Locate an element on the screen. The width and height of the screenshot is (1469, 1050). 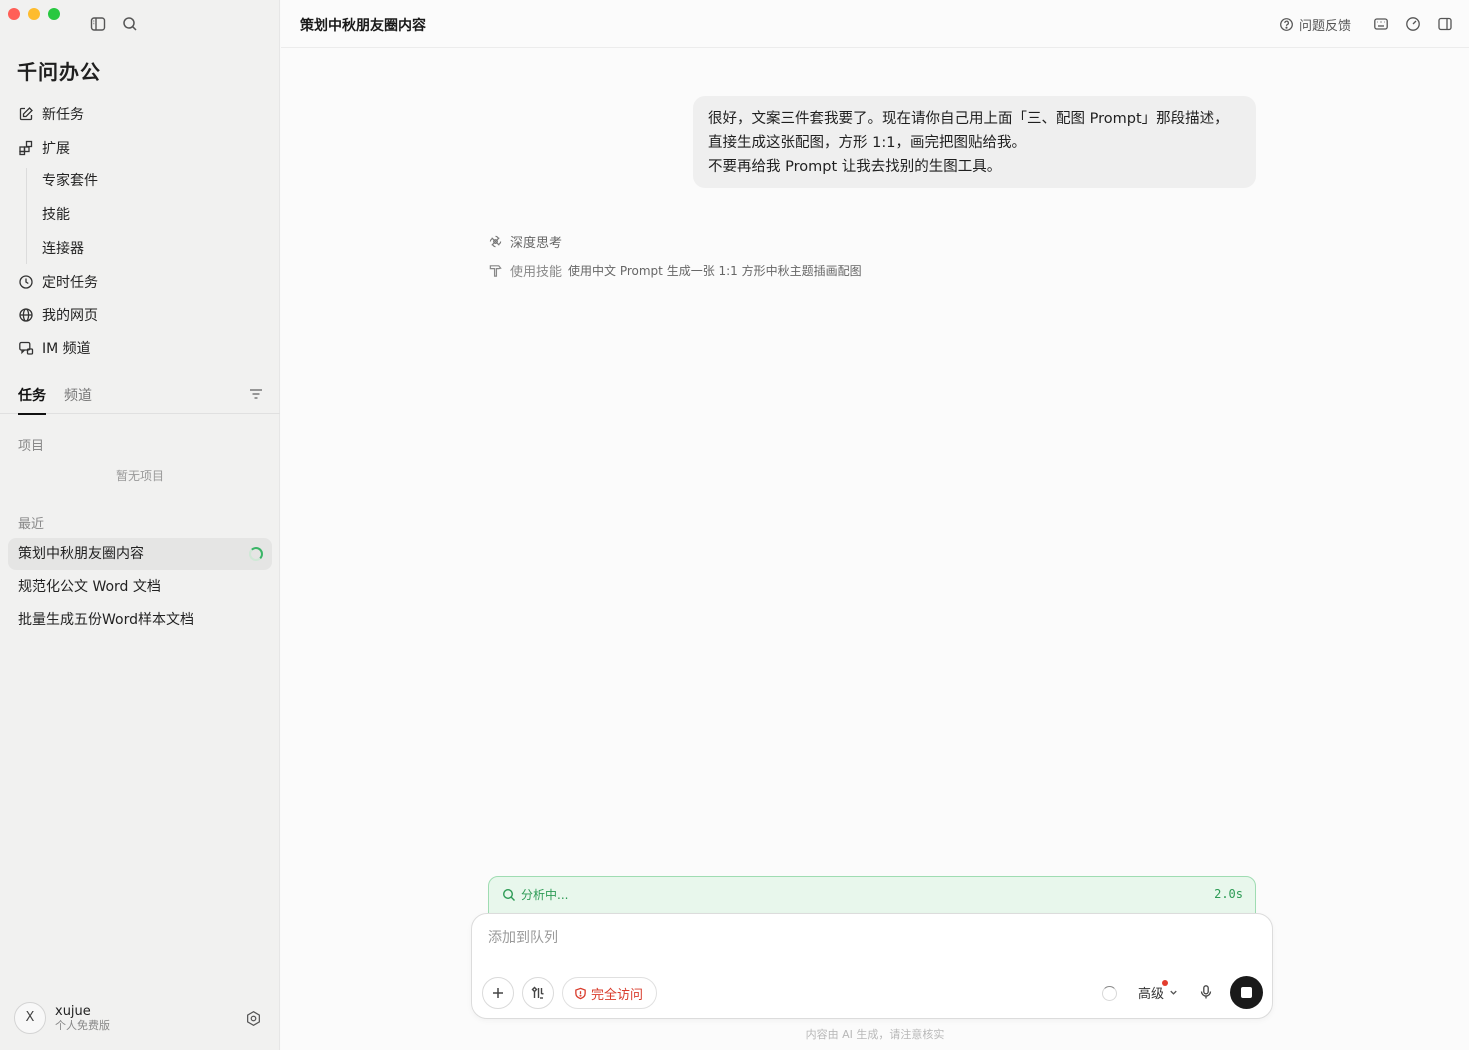
user-message-line: 直接生成这张配图，方形 1:1，画完把图贴给我。 is located at coordinates (867, 143).